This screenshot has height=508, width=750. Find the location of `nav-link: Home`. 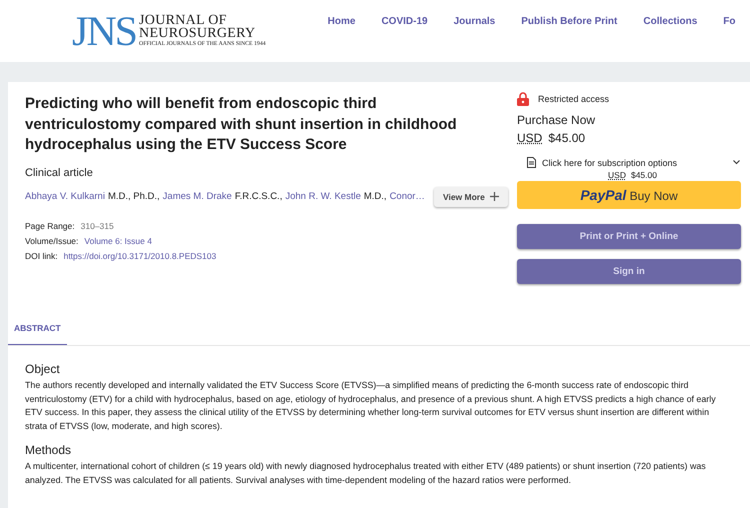

nav-link: Home is located at coordinates (342, 21).